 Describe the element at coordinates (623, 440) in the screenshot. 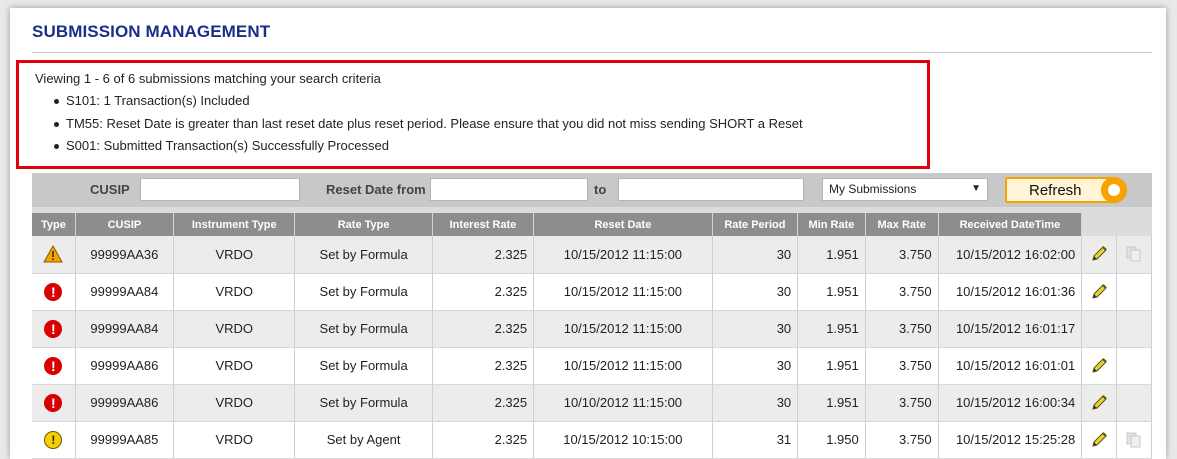

I see `reset-date-cell: 10/15/2012 10:15:00` at that location.